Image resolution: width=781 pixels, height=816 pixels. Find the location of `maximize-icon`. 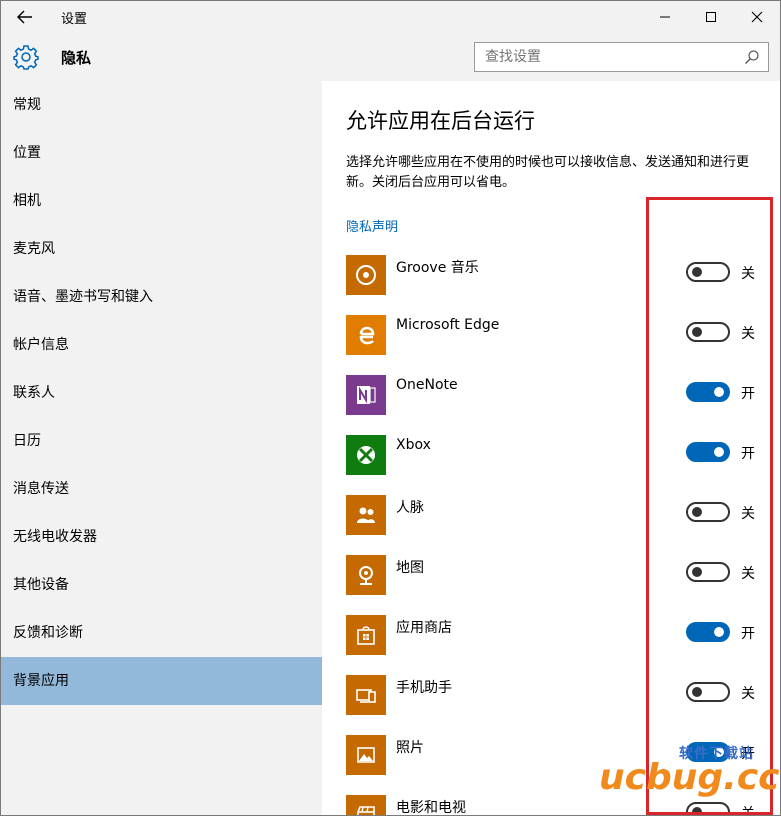

maximize-icon is located at coordinates (711, 17).